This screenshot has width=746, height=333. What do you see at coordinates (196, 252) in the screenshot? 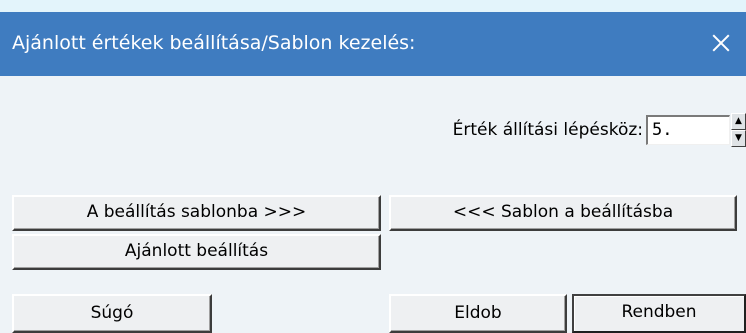
I see `recommended-settings-button: Ajánlott beállítás` at bounding box center [196, 252].